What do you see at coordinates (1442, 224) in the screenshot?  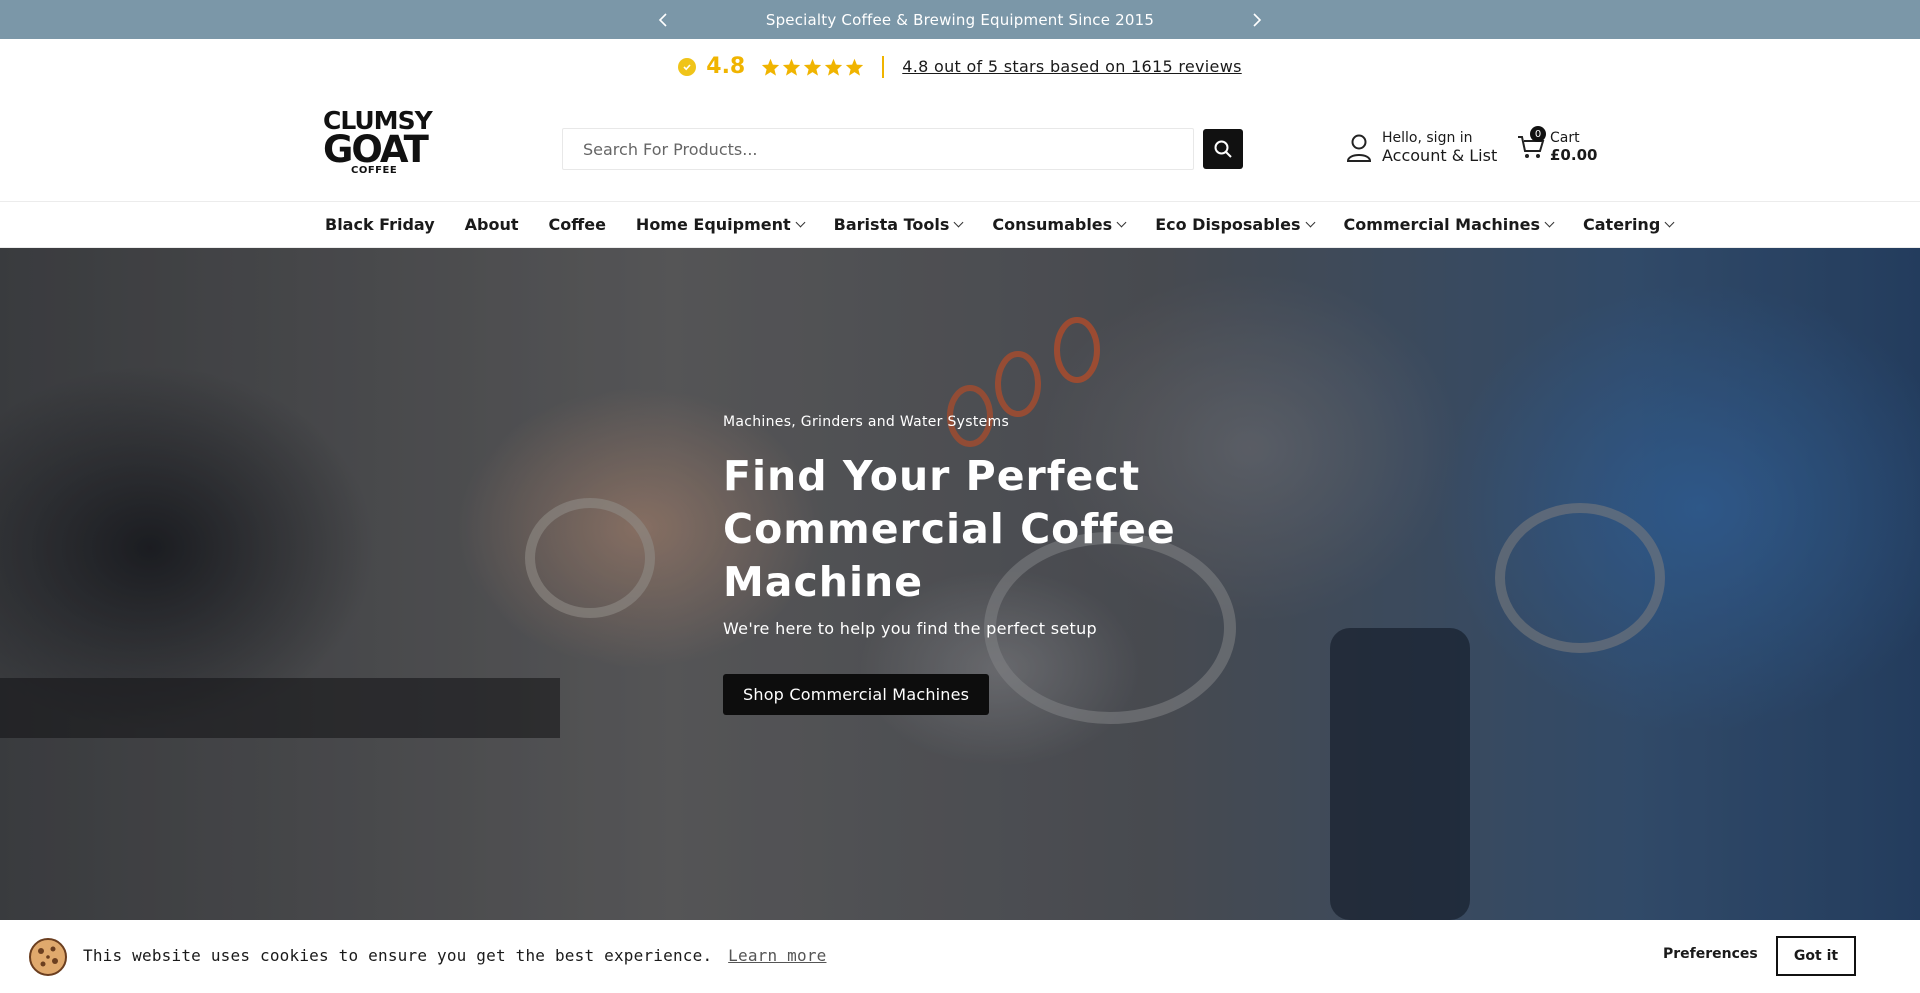 I see `nav-item-label: Commercial Machines` at bounding box center [1442, 224].